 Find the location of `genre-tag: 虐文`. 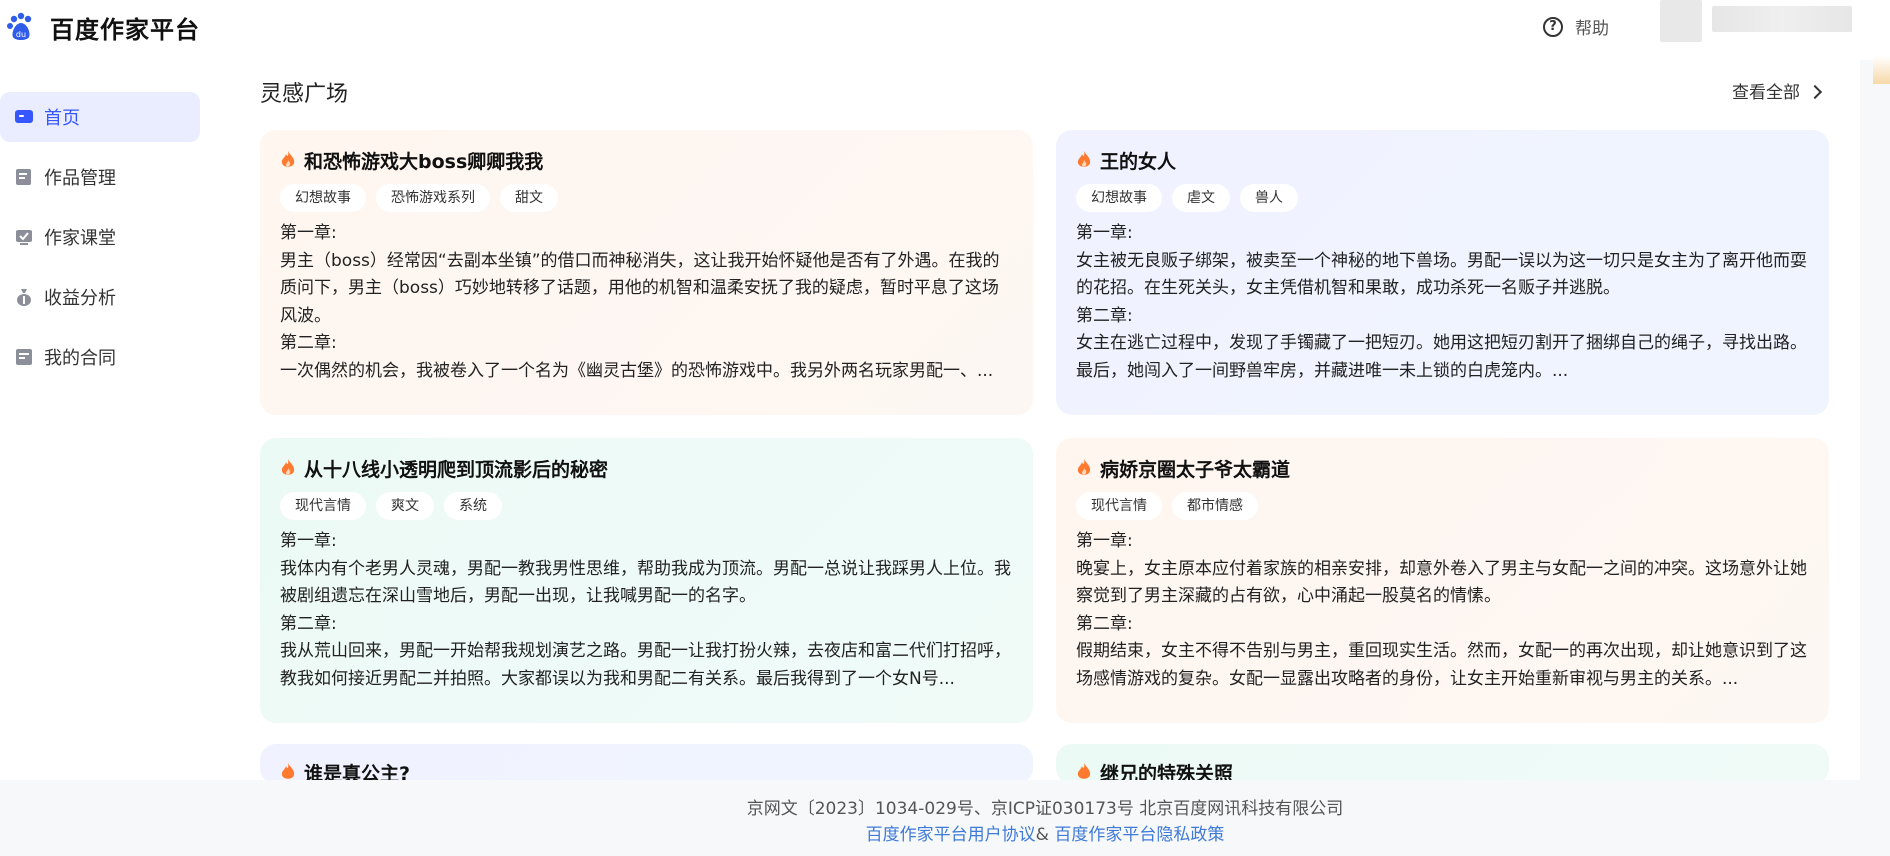

genre-tag: 虐文 is located at coordinates (1201, 198).